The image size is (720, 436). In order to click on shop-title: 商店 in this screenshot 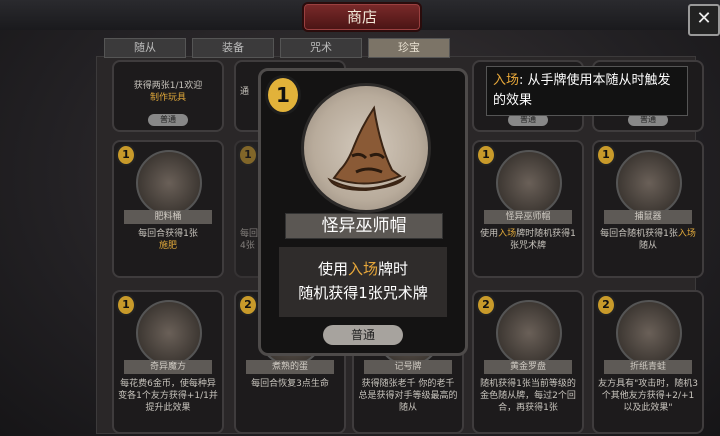, I will do `click(362, 17)`.